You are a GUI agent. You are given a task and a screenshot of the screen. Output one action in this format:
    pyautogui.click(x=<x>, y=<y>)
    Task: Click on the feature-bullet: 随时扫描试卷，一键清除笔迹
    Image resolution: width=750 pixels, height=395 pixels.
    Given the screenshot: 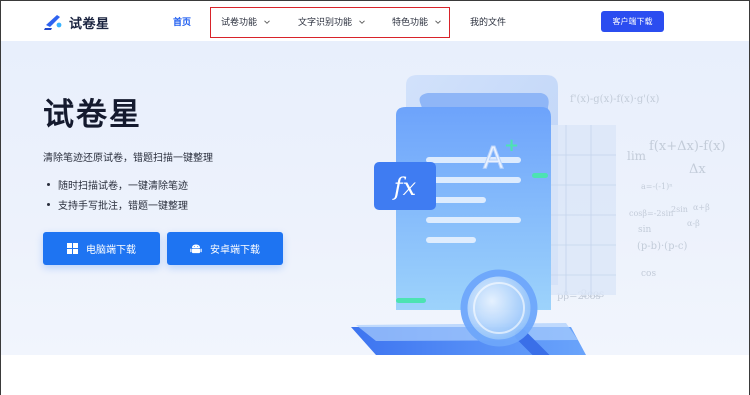 What is the action you would take?
    pyautogui.click(x=117, y=184)
    